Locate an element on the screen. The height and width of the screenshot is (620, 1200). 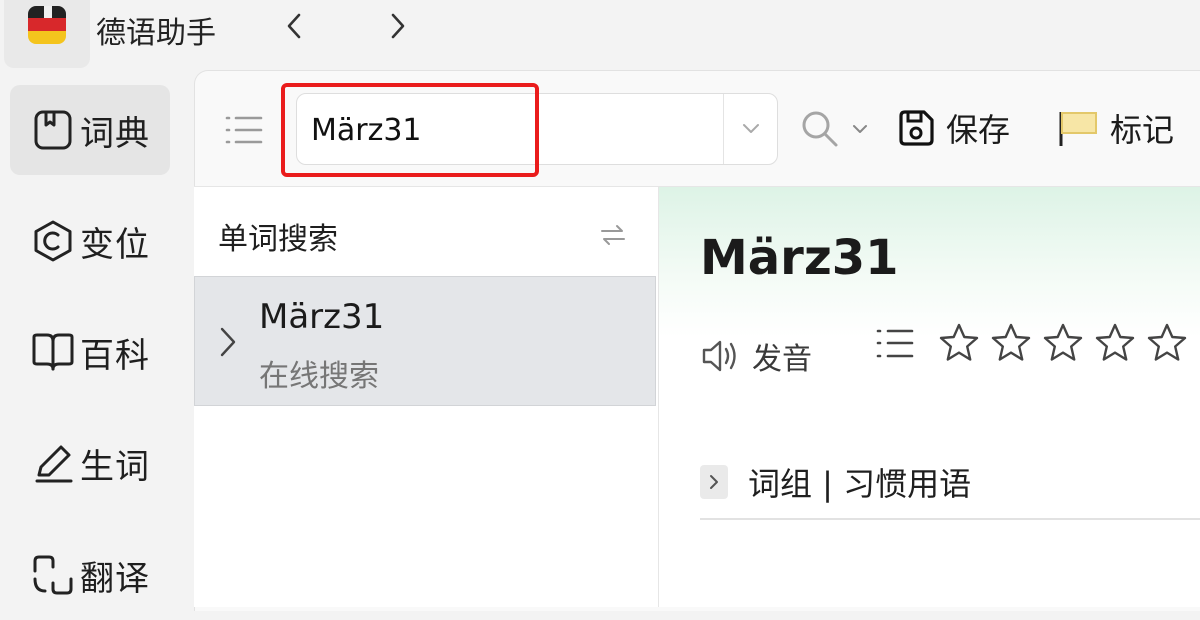
back-button is located at coordinates (294, 26).